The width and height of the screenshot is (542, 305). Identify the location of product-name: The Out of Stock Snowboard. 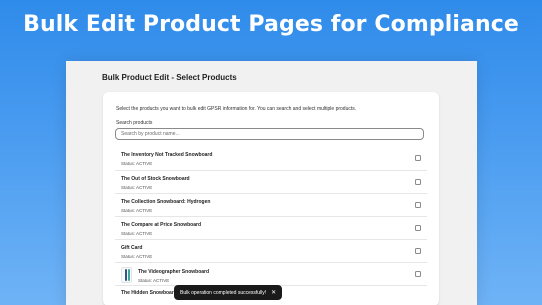
(155, 179).